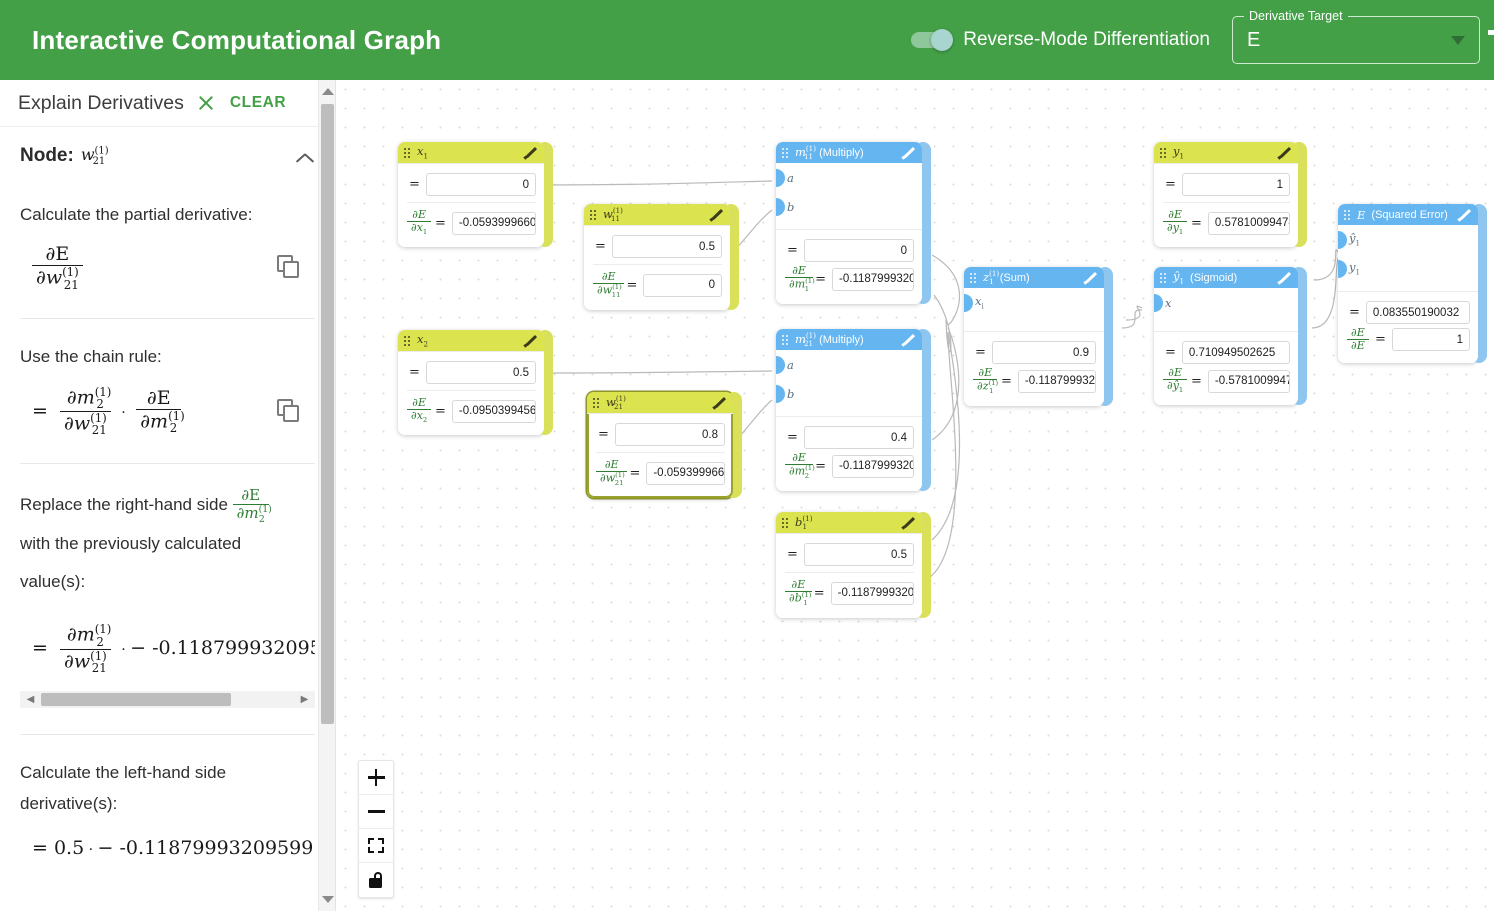 Image resolution: width=1494 pixels, height=911 pixels. Describe the element at coordinates (376, 846) in the screenshot. I see `fit-view-button` at that location.